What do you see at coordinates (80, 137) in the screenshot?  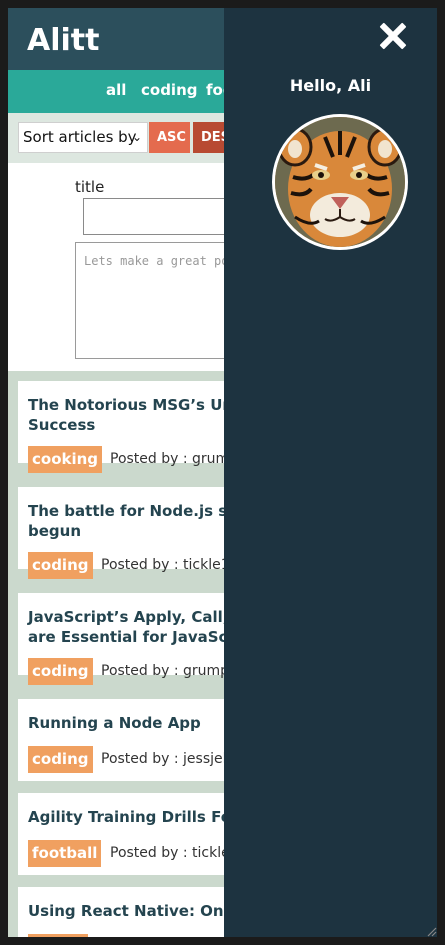 I see `sort-select-label: Sort articles by` at bounding box center [80, 137].